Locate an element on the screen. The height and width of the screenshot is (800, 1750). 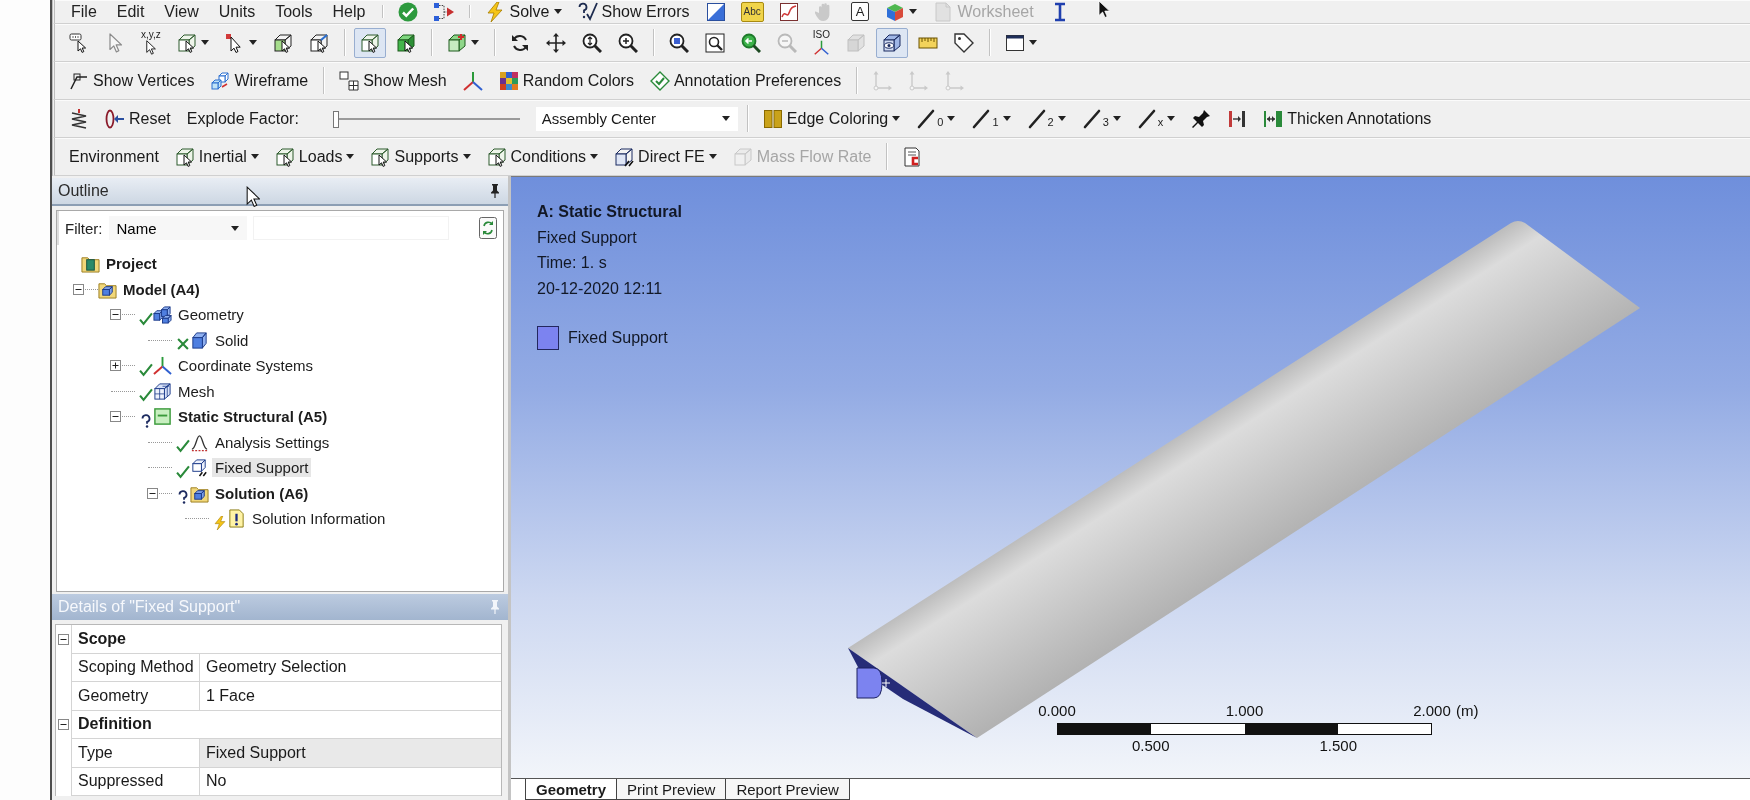
toolbar-button: Reset is located at coordinates (138, 118).